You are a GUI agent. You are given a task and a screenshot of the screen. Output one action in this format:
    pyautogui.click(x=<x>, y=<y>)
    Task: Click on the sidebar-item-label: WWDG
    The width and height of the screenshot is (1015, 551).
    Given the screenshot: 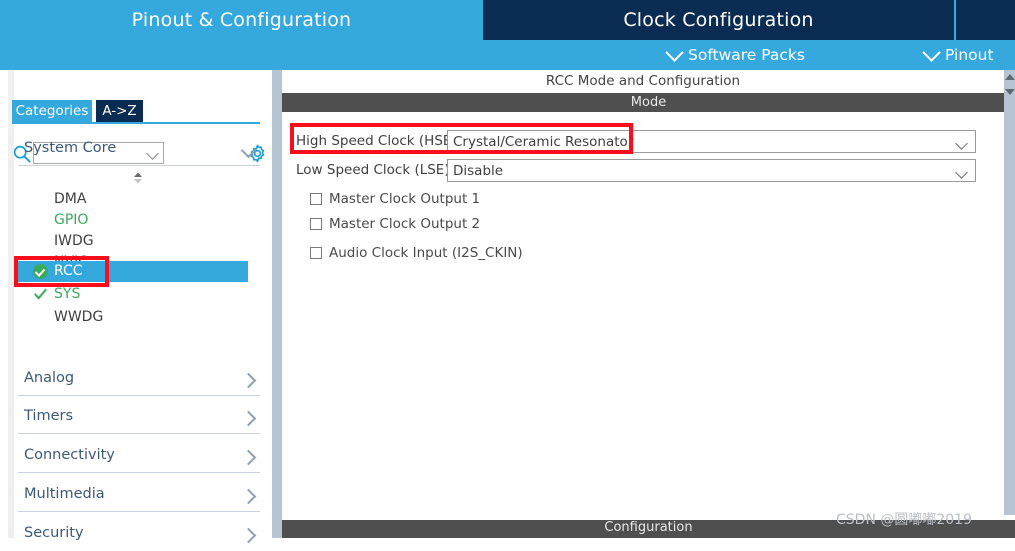 What is the action you would take?
    pyautogui.click(x=79, y=317)
    